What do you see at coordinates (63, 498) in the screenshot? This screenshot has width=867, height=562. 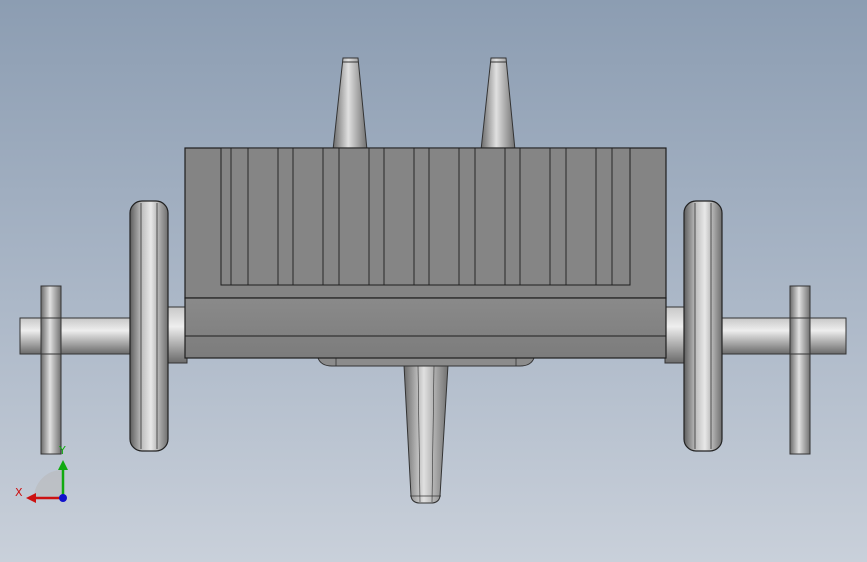 I see `z-axis-dot` at bounding box center [63, 498].